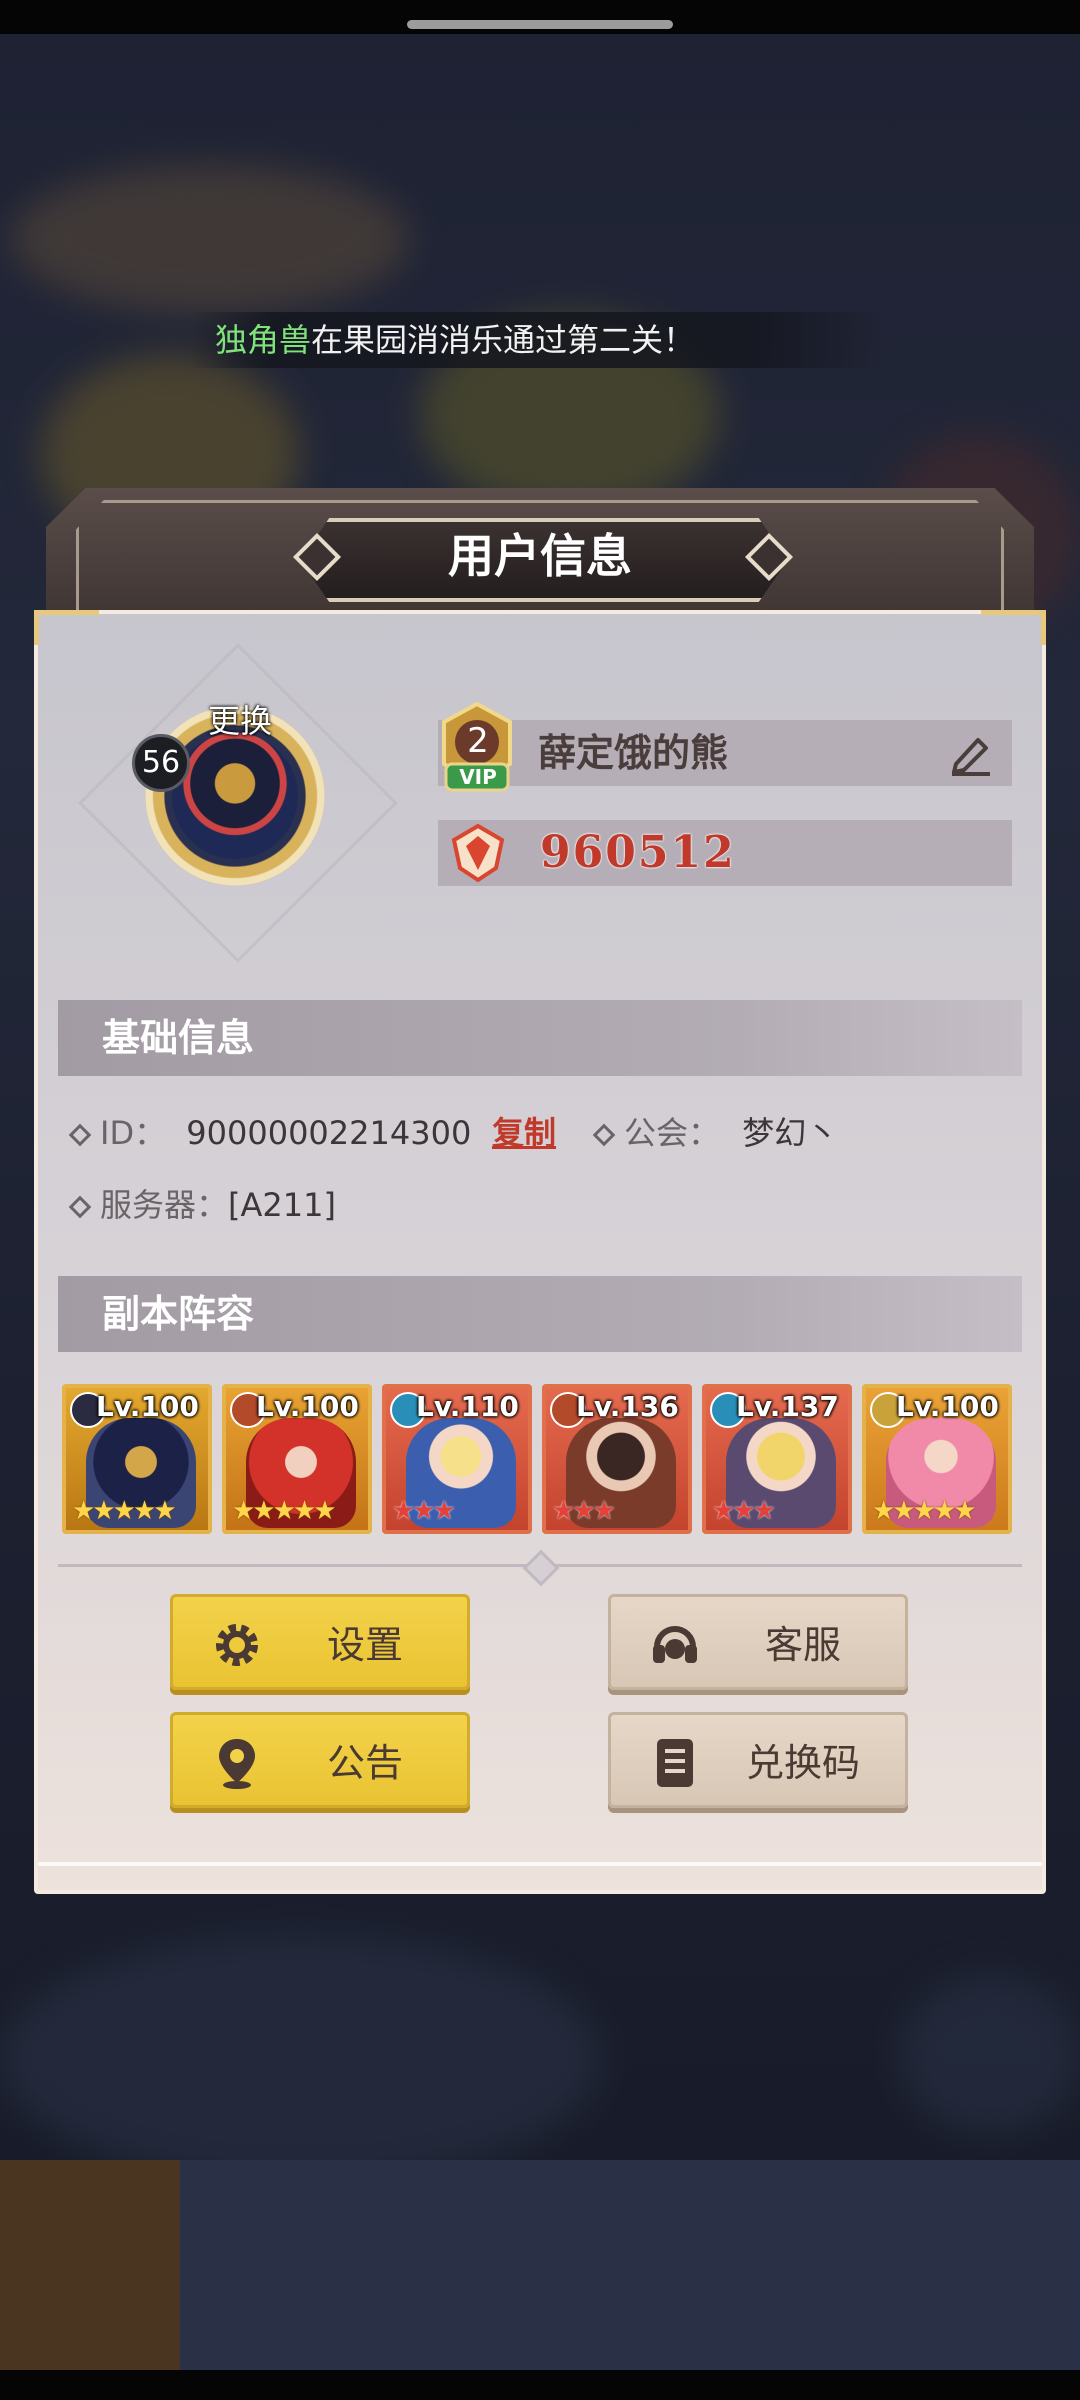 This screenshot has height=2400, width=1080. I want to click on server-label: 服务器：, so click(164, 1205).